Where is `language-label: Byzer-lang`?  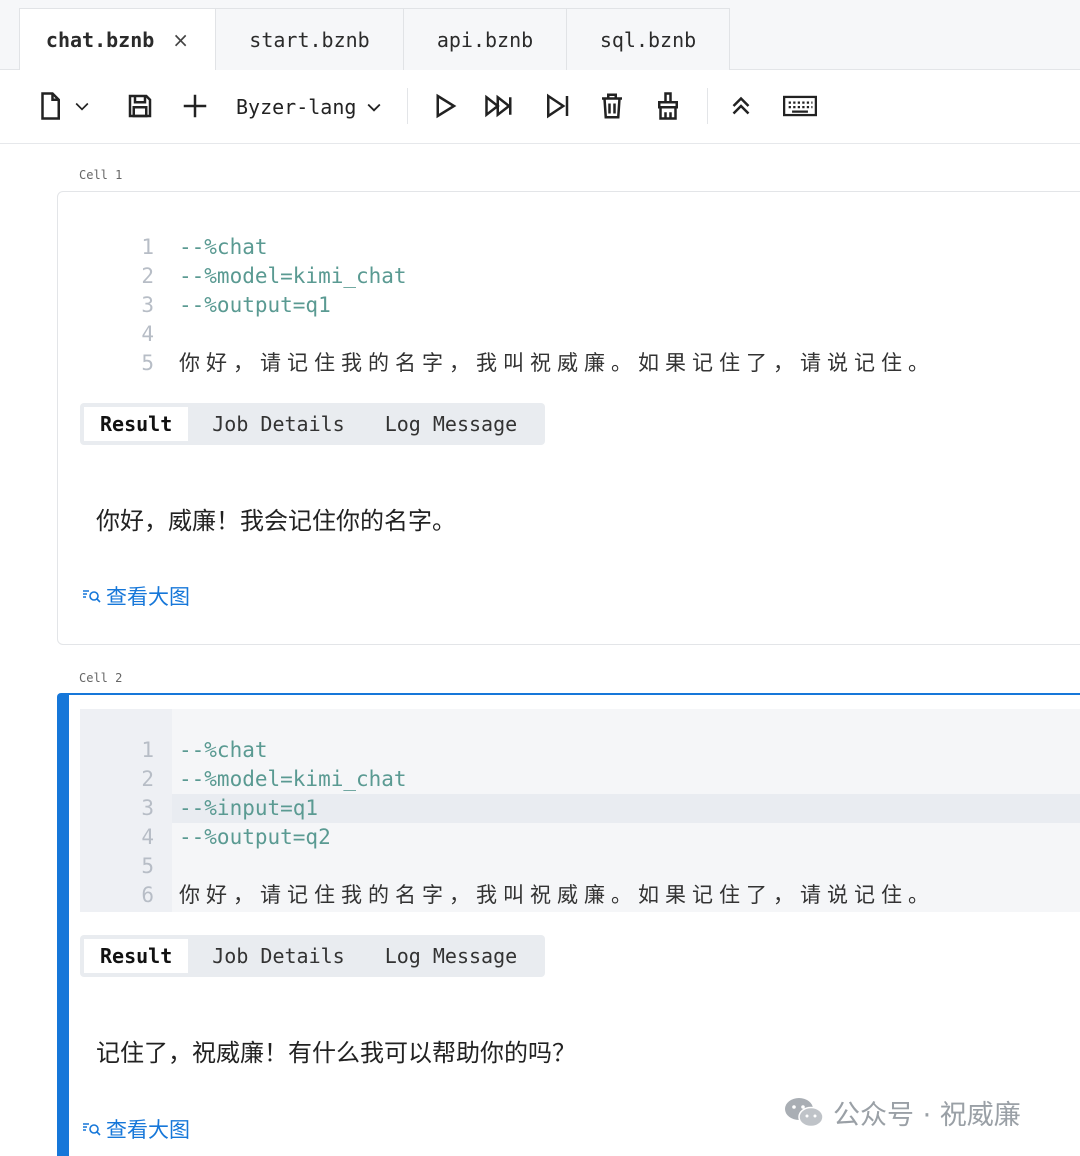 language-label: Byzer-lang is located at coordinates (296, 107).